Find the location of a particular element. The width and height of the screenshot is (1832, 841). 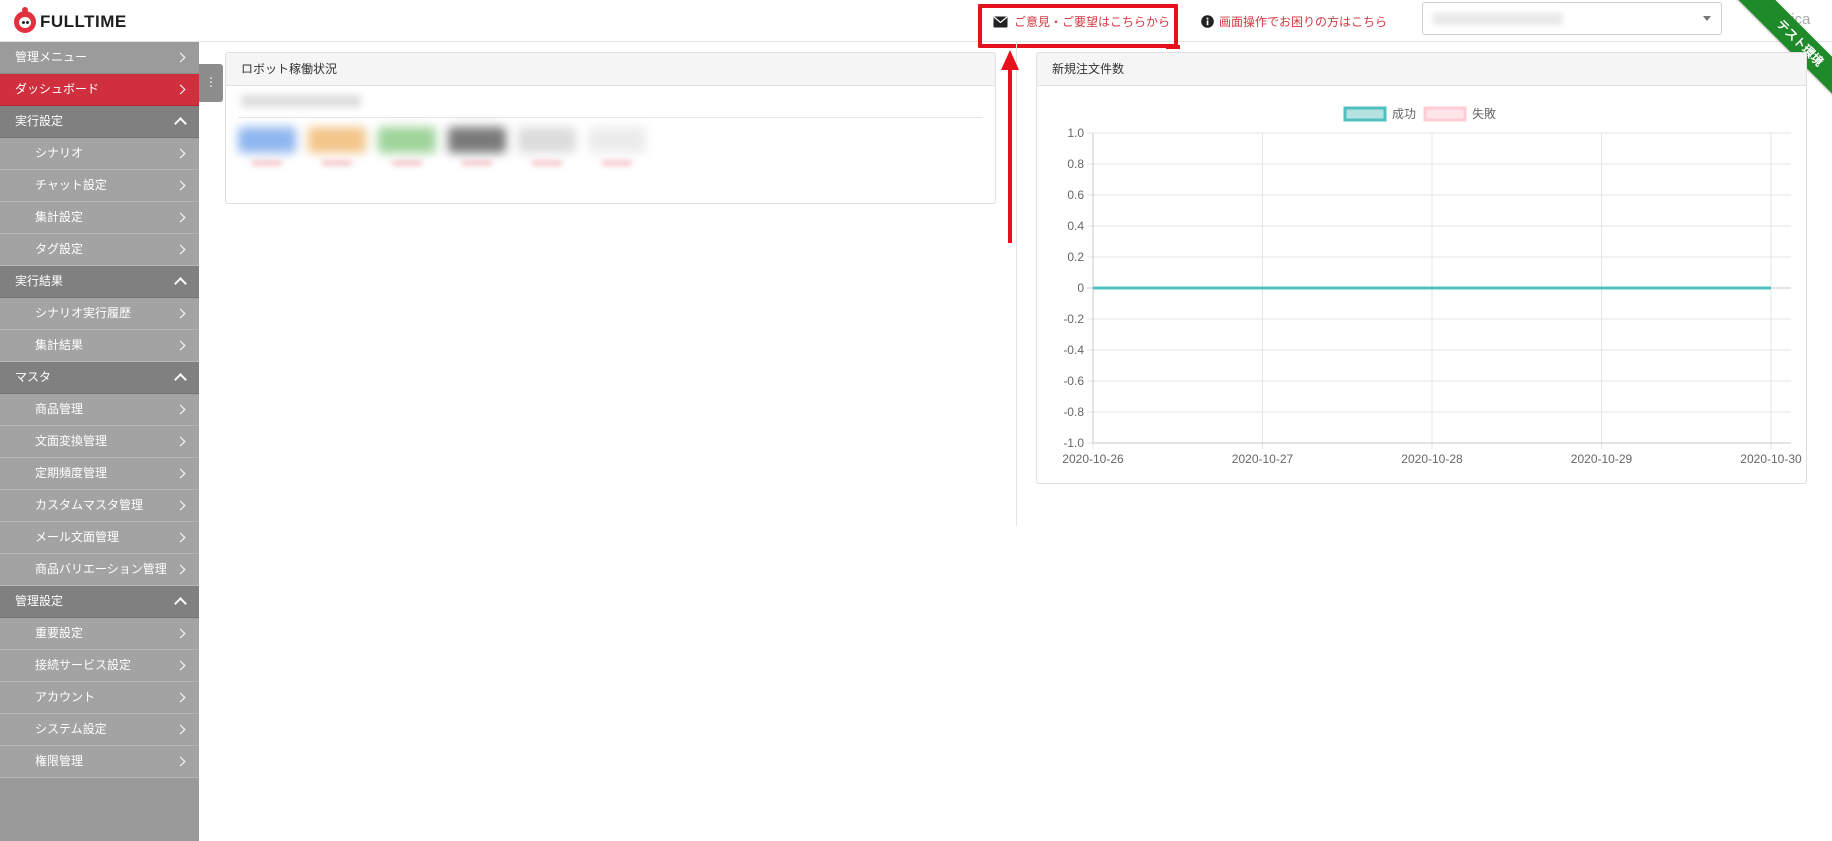

sidebar-item: 商品管理 is located at coordinates (99, 410).